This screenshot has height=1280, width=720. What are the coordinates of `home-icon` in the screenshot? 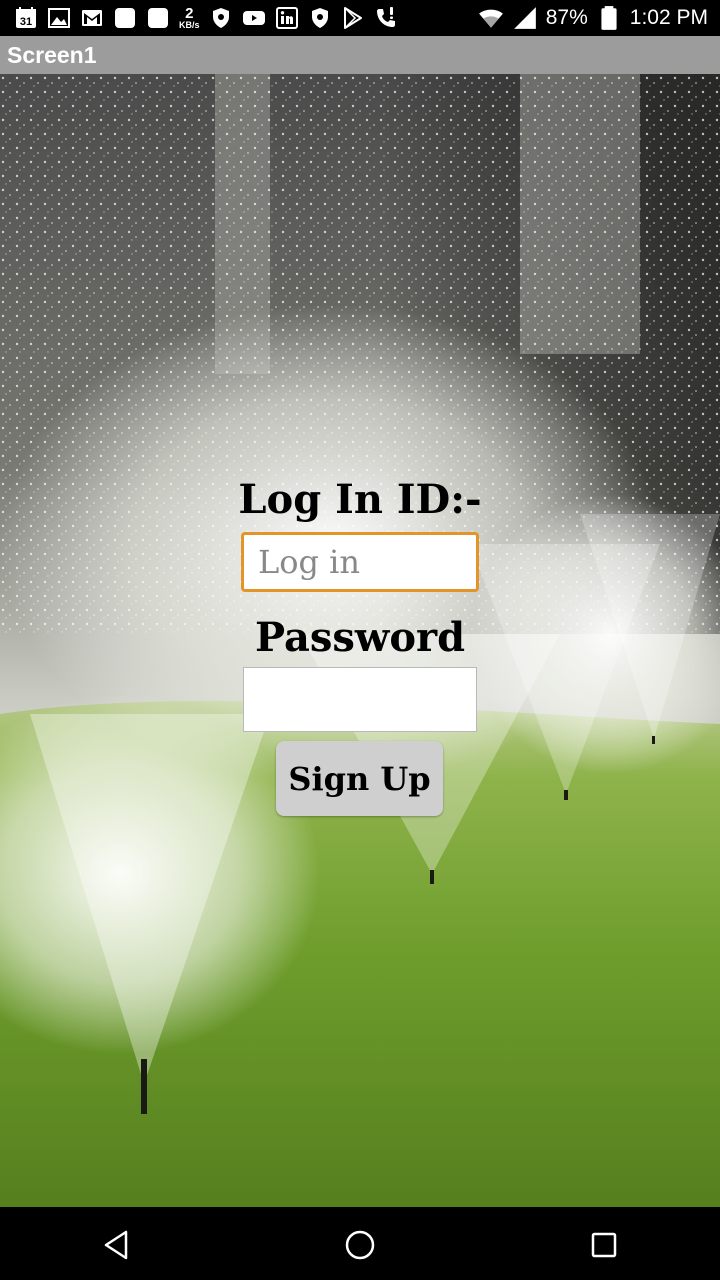 It's located at (360, 1245).